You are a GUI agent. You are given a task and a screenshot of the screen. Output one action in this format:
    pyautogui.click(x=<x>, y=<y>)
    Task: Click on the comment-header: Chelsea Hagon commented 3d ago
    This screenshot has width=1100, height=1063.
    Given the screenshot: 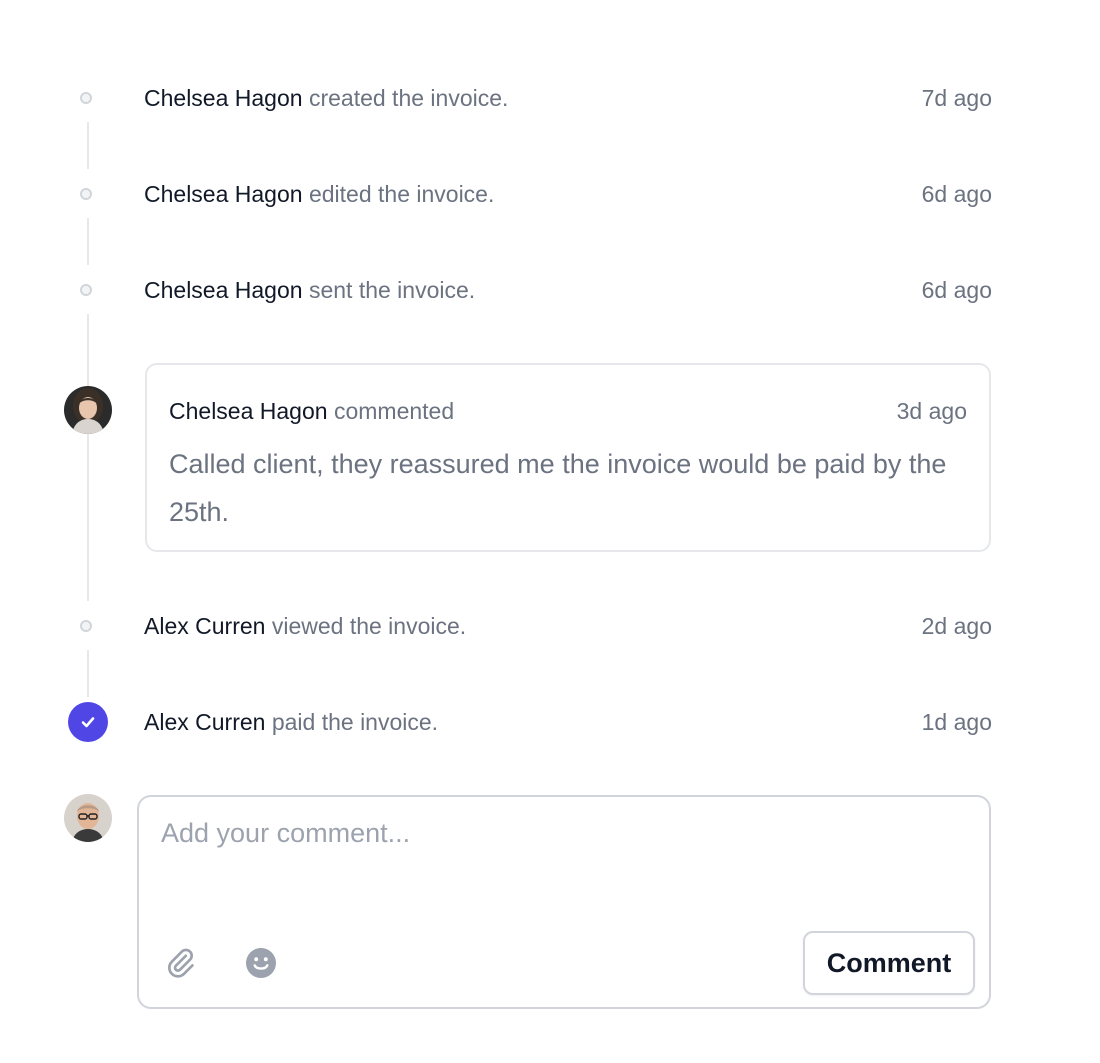 What is the action you would take?
    pyautogui.click(x=568, y=411)
    